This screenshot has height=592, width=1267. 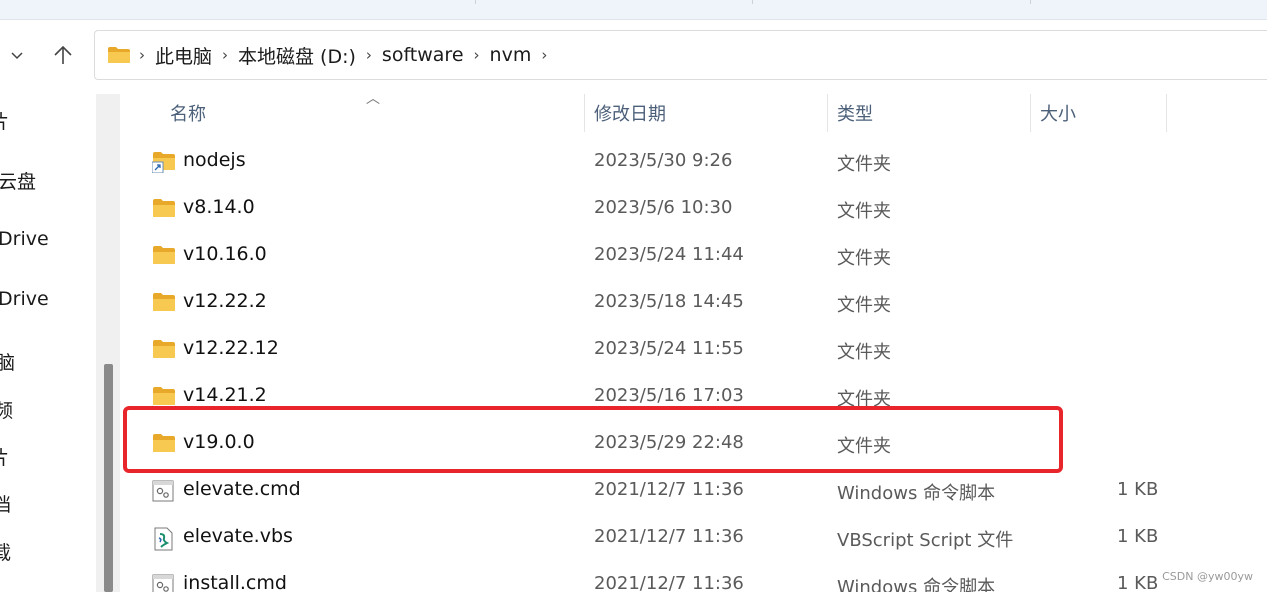 What do you see at coordinates (669, 348) in the screenshot?
I see `file-modified-date: 2023/5/24 11:55` at bounding box center [669, 348].